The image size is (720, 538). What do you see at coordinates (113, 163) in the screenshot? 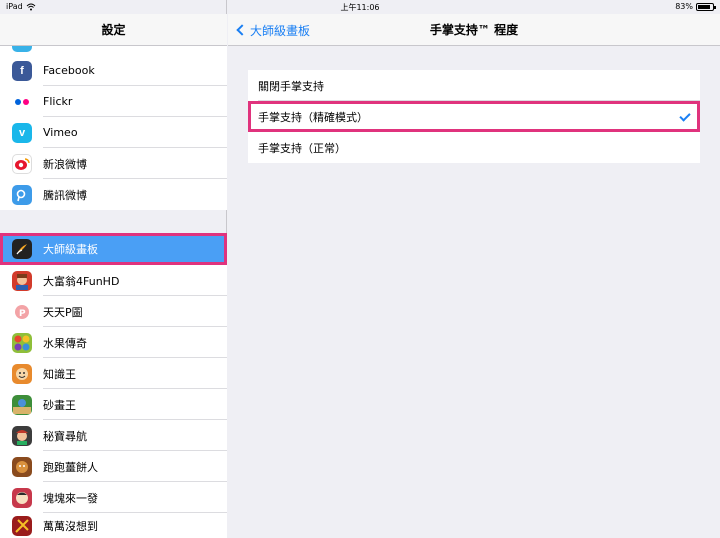
I see `sidebar-item-sina-weibo: 新浪微博` at bounding box center [113, 163].